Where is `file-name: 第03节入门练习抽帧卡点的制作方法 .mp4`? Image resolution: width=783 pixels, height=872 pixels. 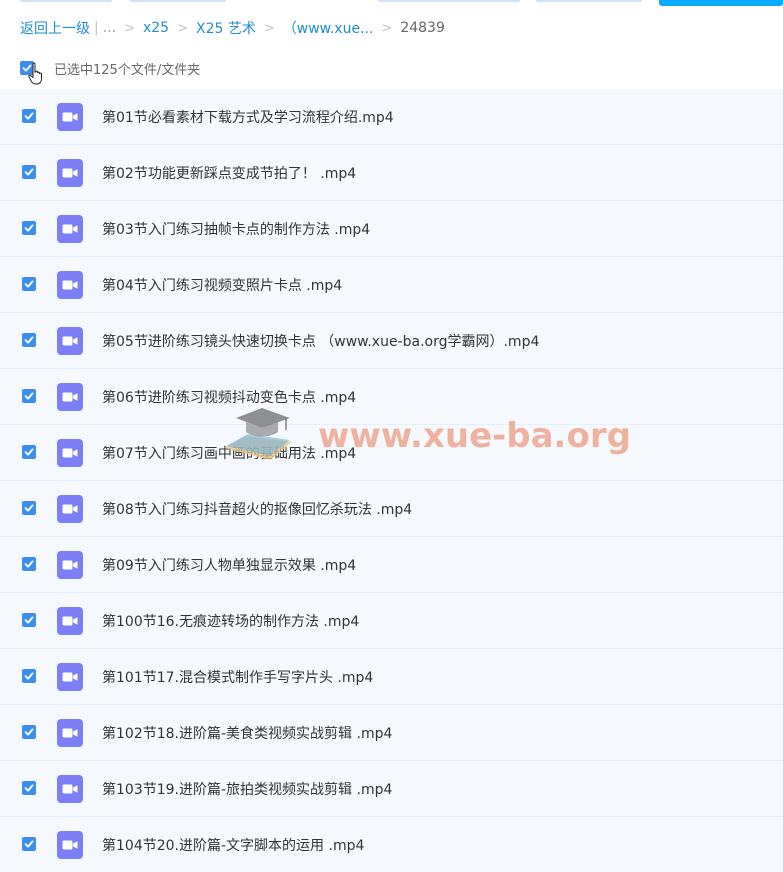
file-name: 第03节入门练习抽帧卡点的制作方法 .mp4 is located at coordinates (236, 229).